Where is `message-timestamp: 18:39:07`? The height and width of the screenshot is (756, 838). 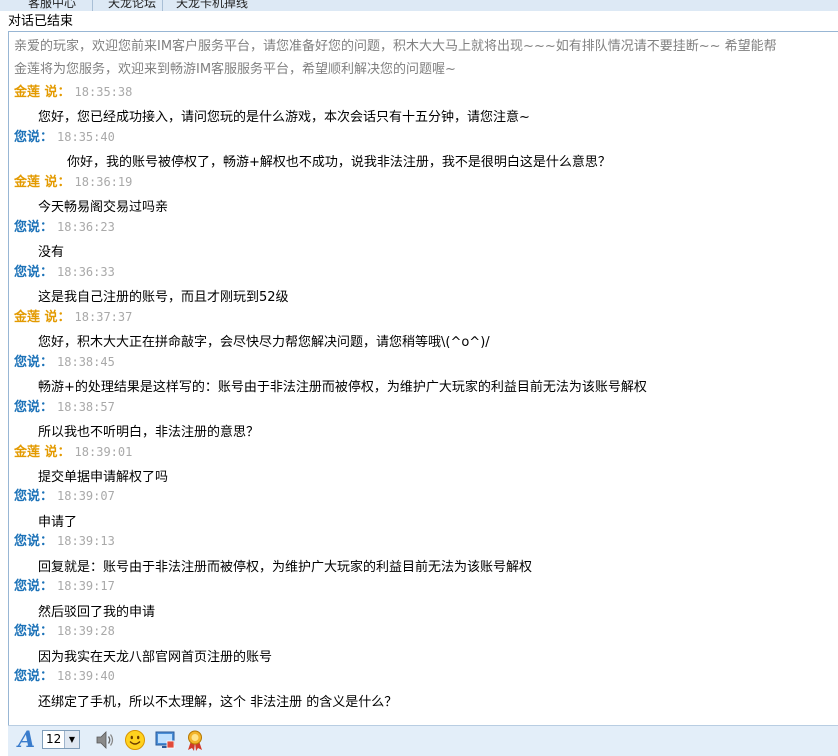 message-timestamp: 18:39:07 is located at coordinates (86, 496).